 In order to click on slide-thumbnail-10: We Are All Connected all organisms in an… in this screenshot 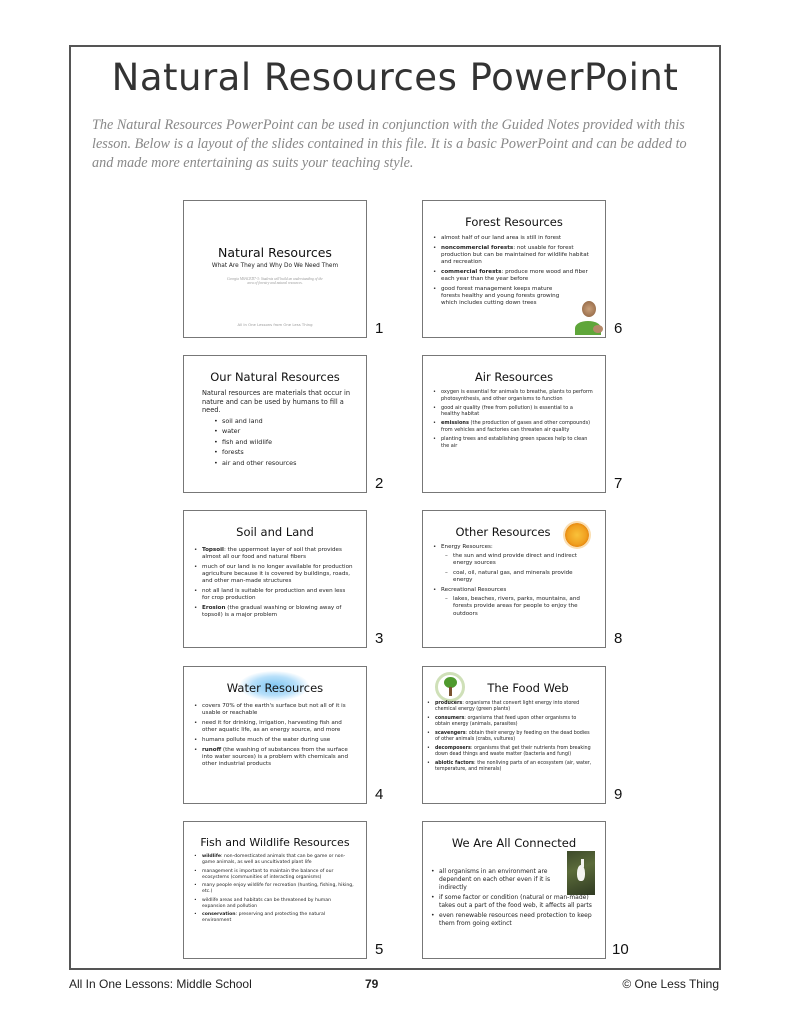, I will do `click(514, 890)`.